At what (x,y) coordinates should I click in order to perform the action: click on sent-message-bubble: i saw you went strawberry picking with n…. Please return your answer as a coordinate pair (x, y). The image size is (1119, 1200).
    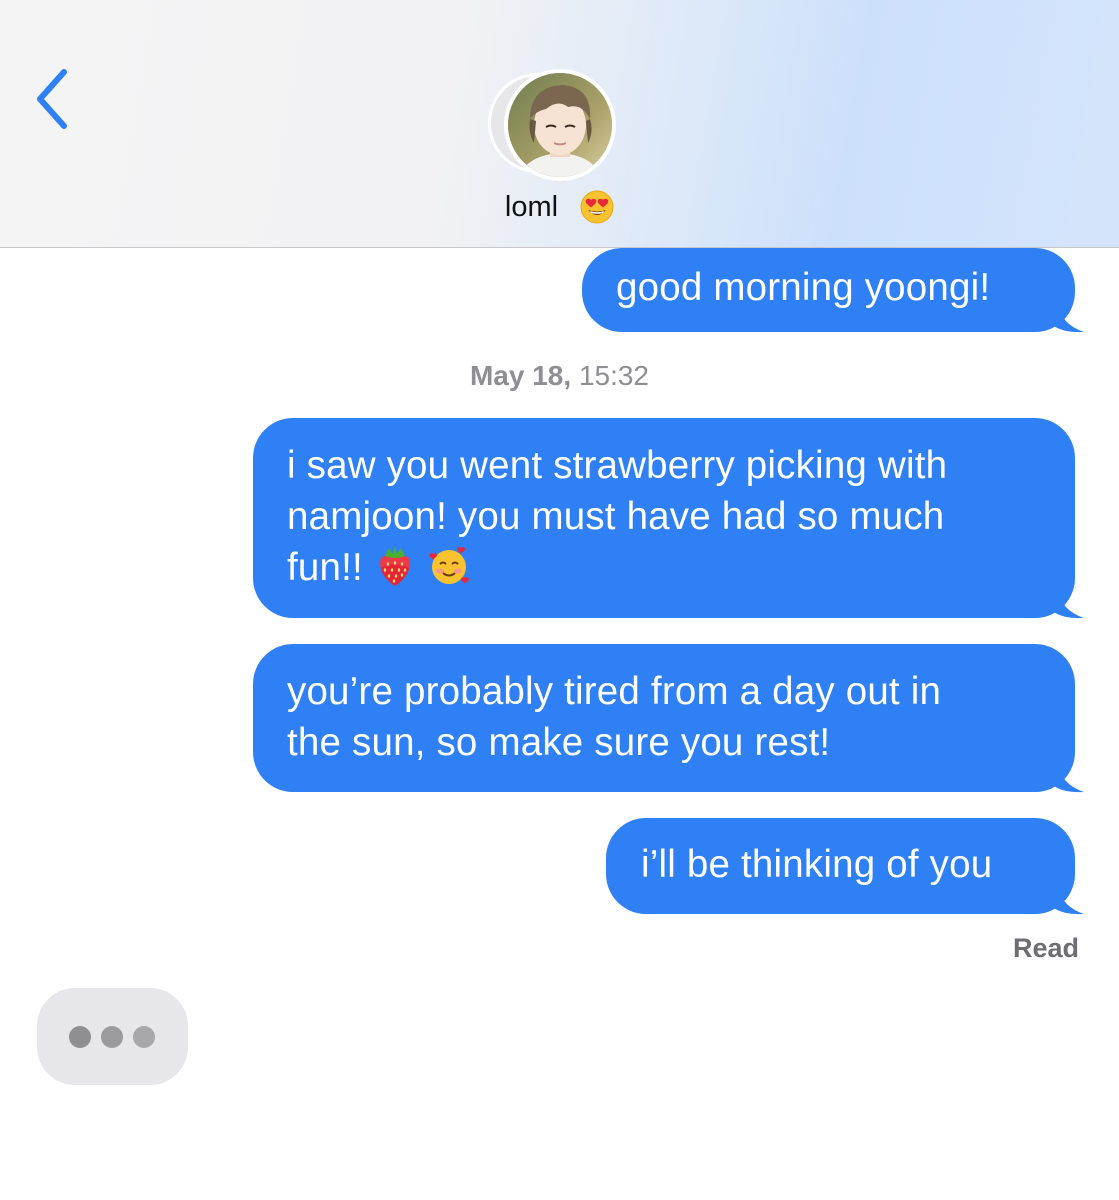
    Looking at the image, I should click on (668, 518).